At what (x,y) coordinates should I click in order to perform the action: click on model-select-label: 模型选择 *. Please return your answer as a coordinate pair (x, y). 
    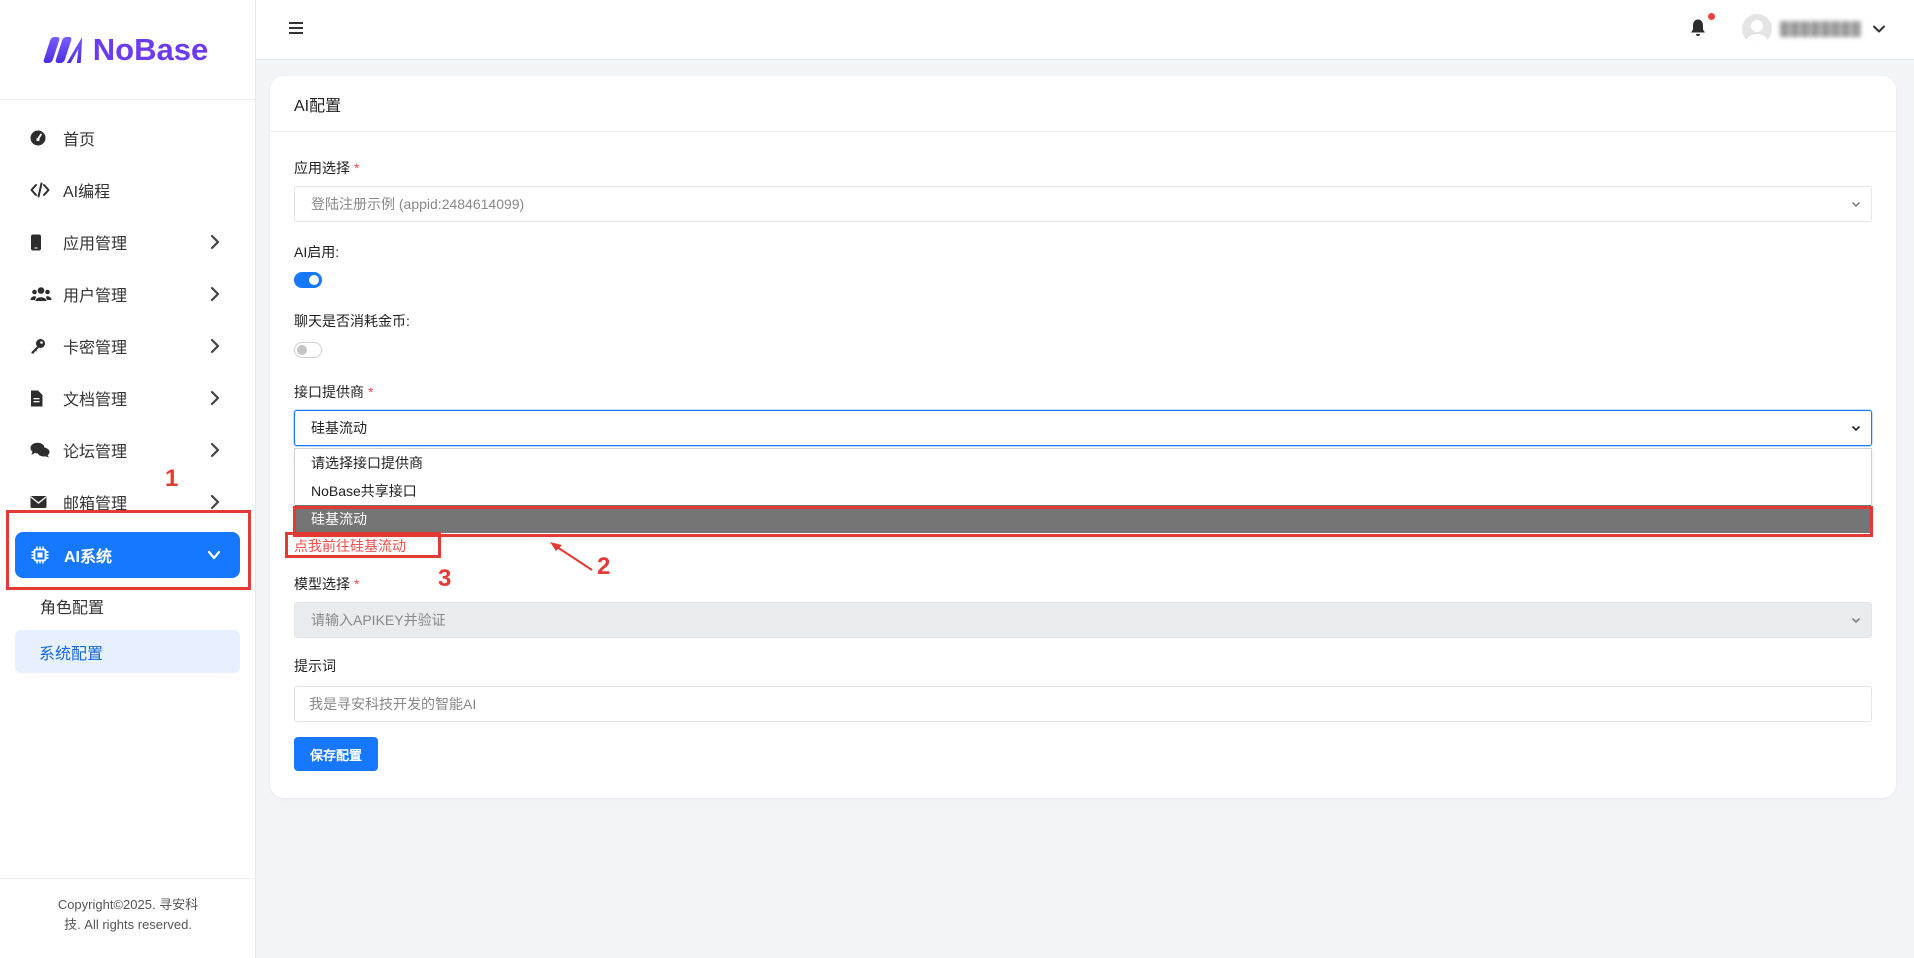
    Looking at the image, I should click on (326, 584).